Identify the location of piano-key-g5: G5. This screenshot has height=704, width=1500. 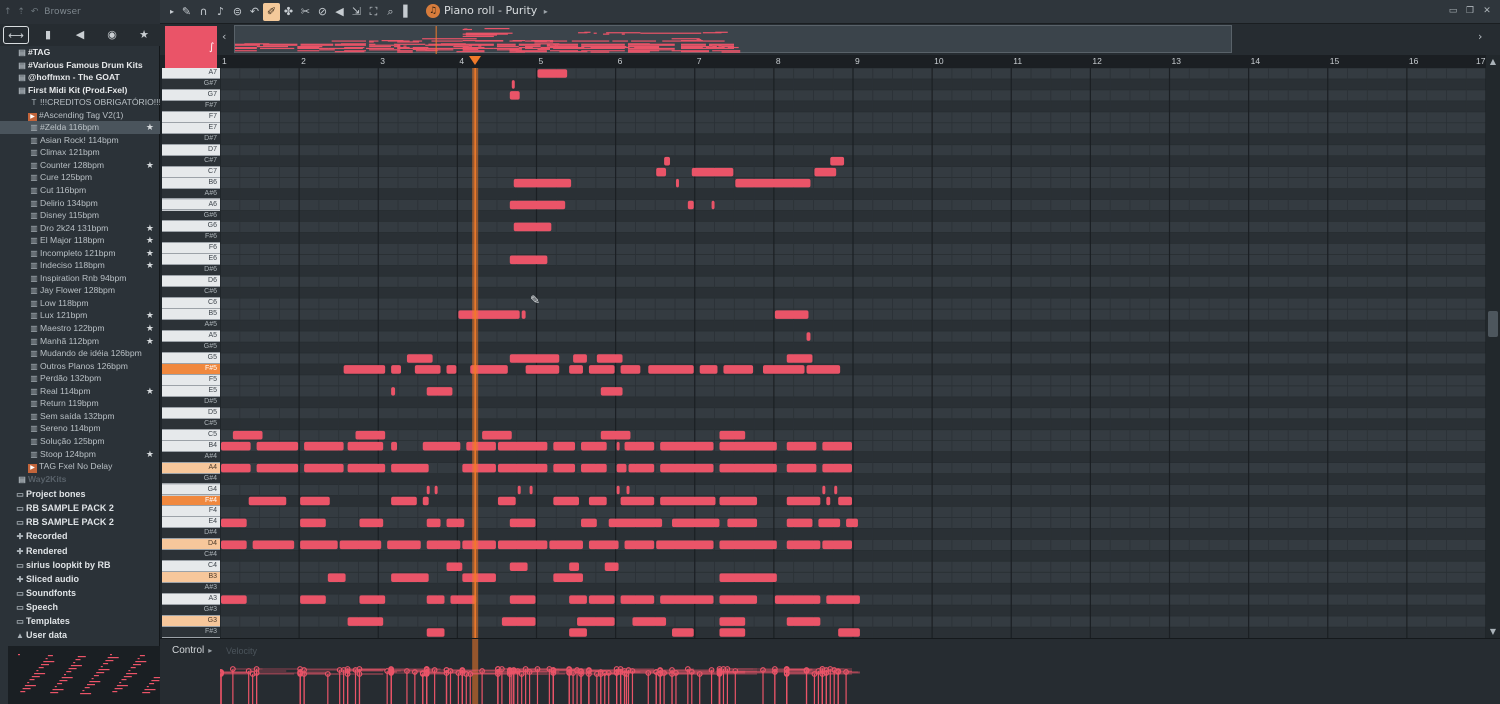
(191, 358).